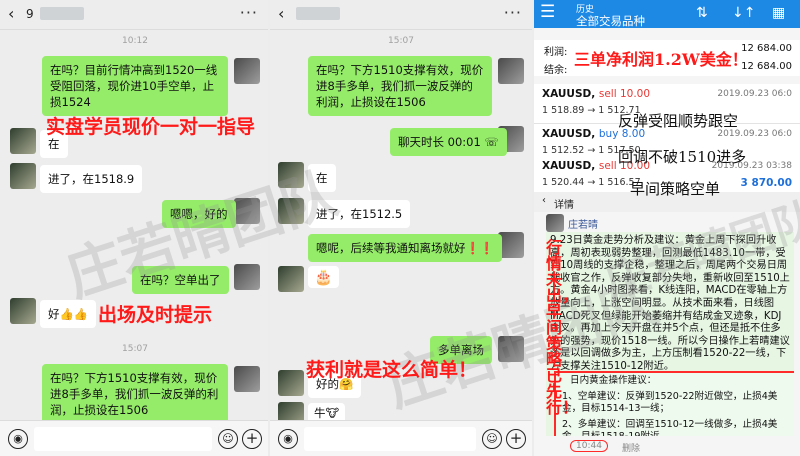  I want to click on profit-label: 利润:, so click(556, 52).